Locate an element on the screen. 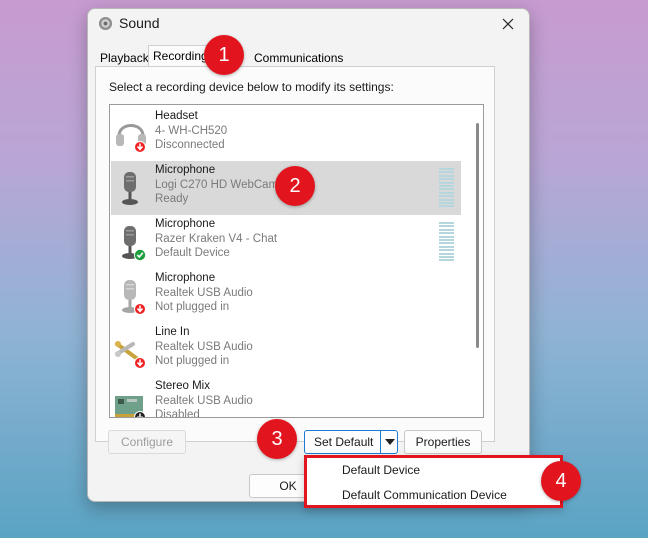  configure-button: Configure is located at coordinates (147, 442).